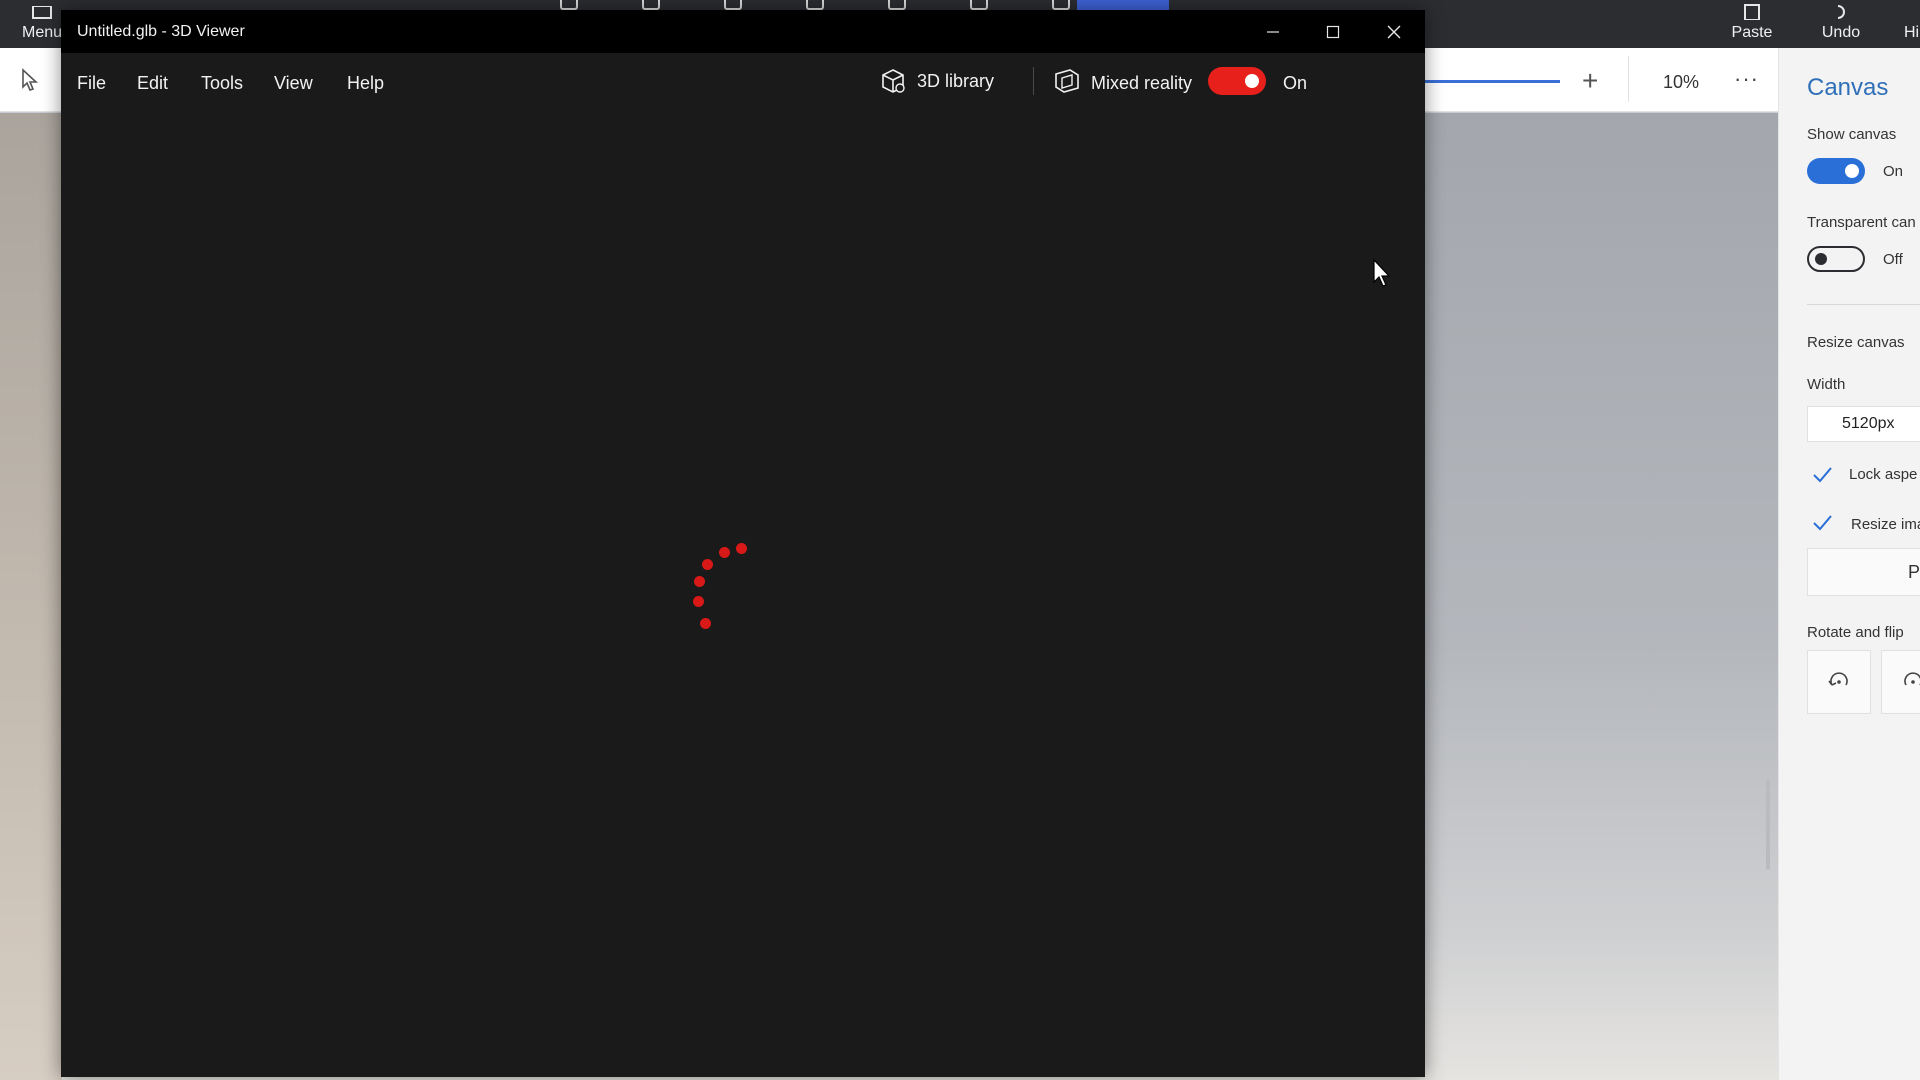 Image resolution: width=1920 pixels, height=1080 pixels. Describe the element at coordinates (42, 12) in the screenshot. I see `menu-icon` at that location.